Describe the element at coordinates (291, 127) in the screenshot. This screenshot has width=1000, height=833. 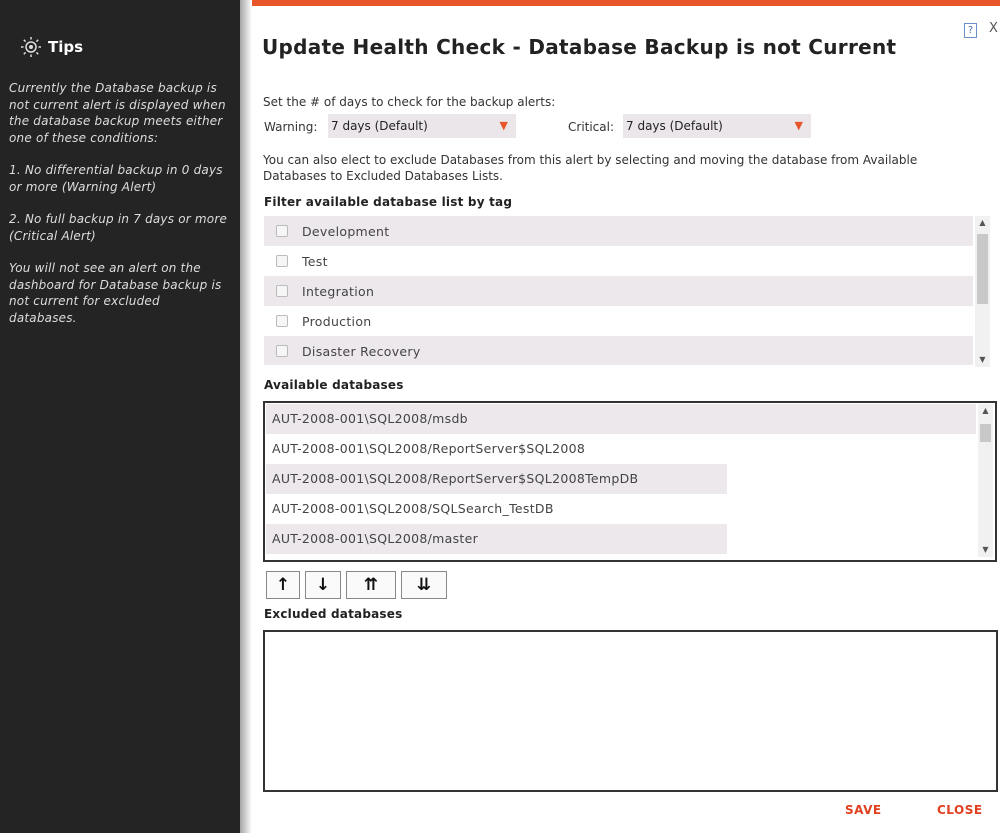
I see `warning-label: Warning:` at that location.